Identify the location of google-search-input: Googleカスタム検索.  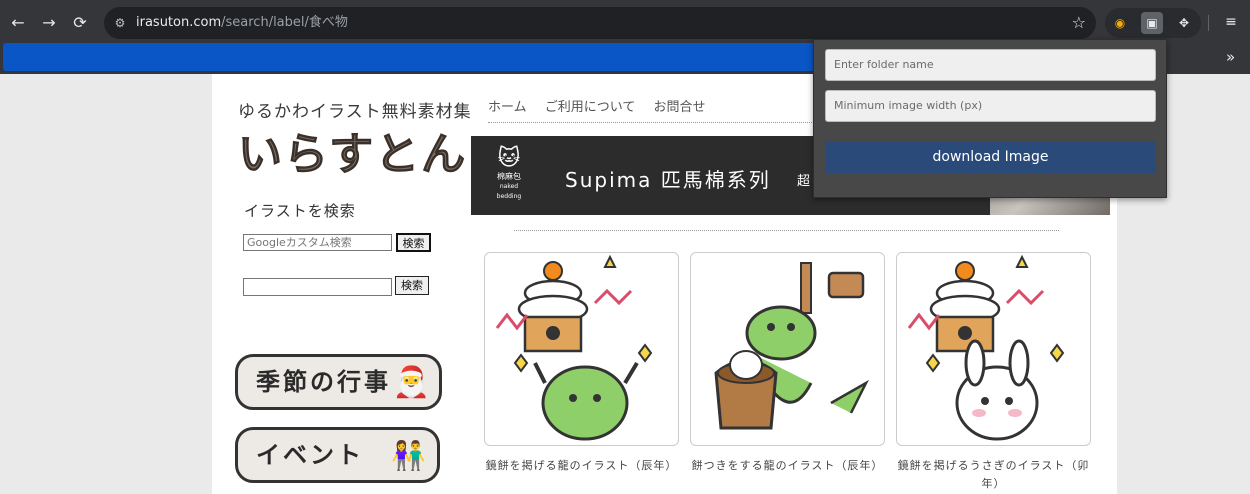
(317, 242).